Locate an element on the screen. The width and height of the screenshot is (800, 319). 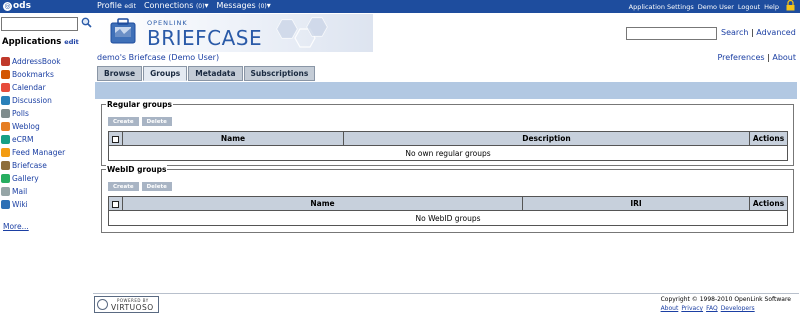
table-row: No WebID groups is located at coordinates (448, 218).